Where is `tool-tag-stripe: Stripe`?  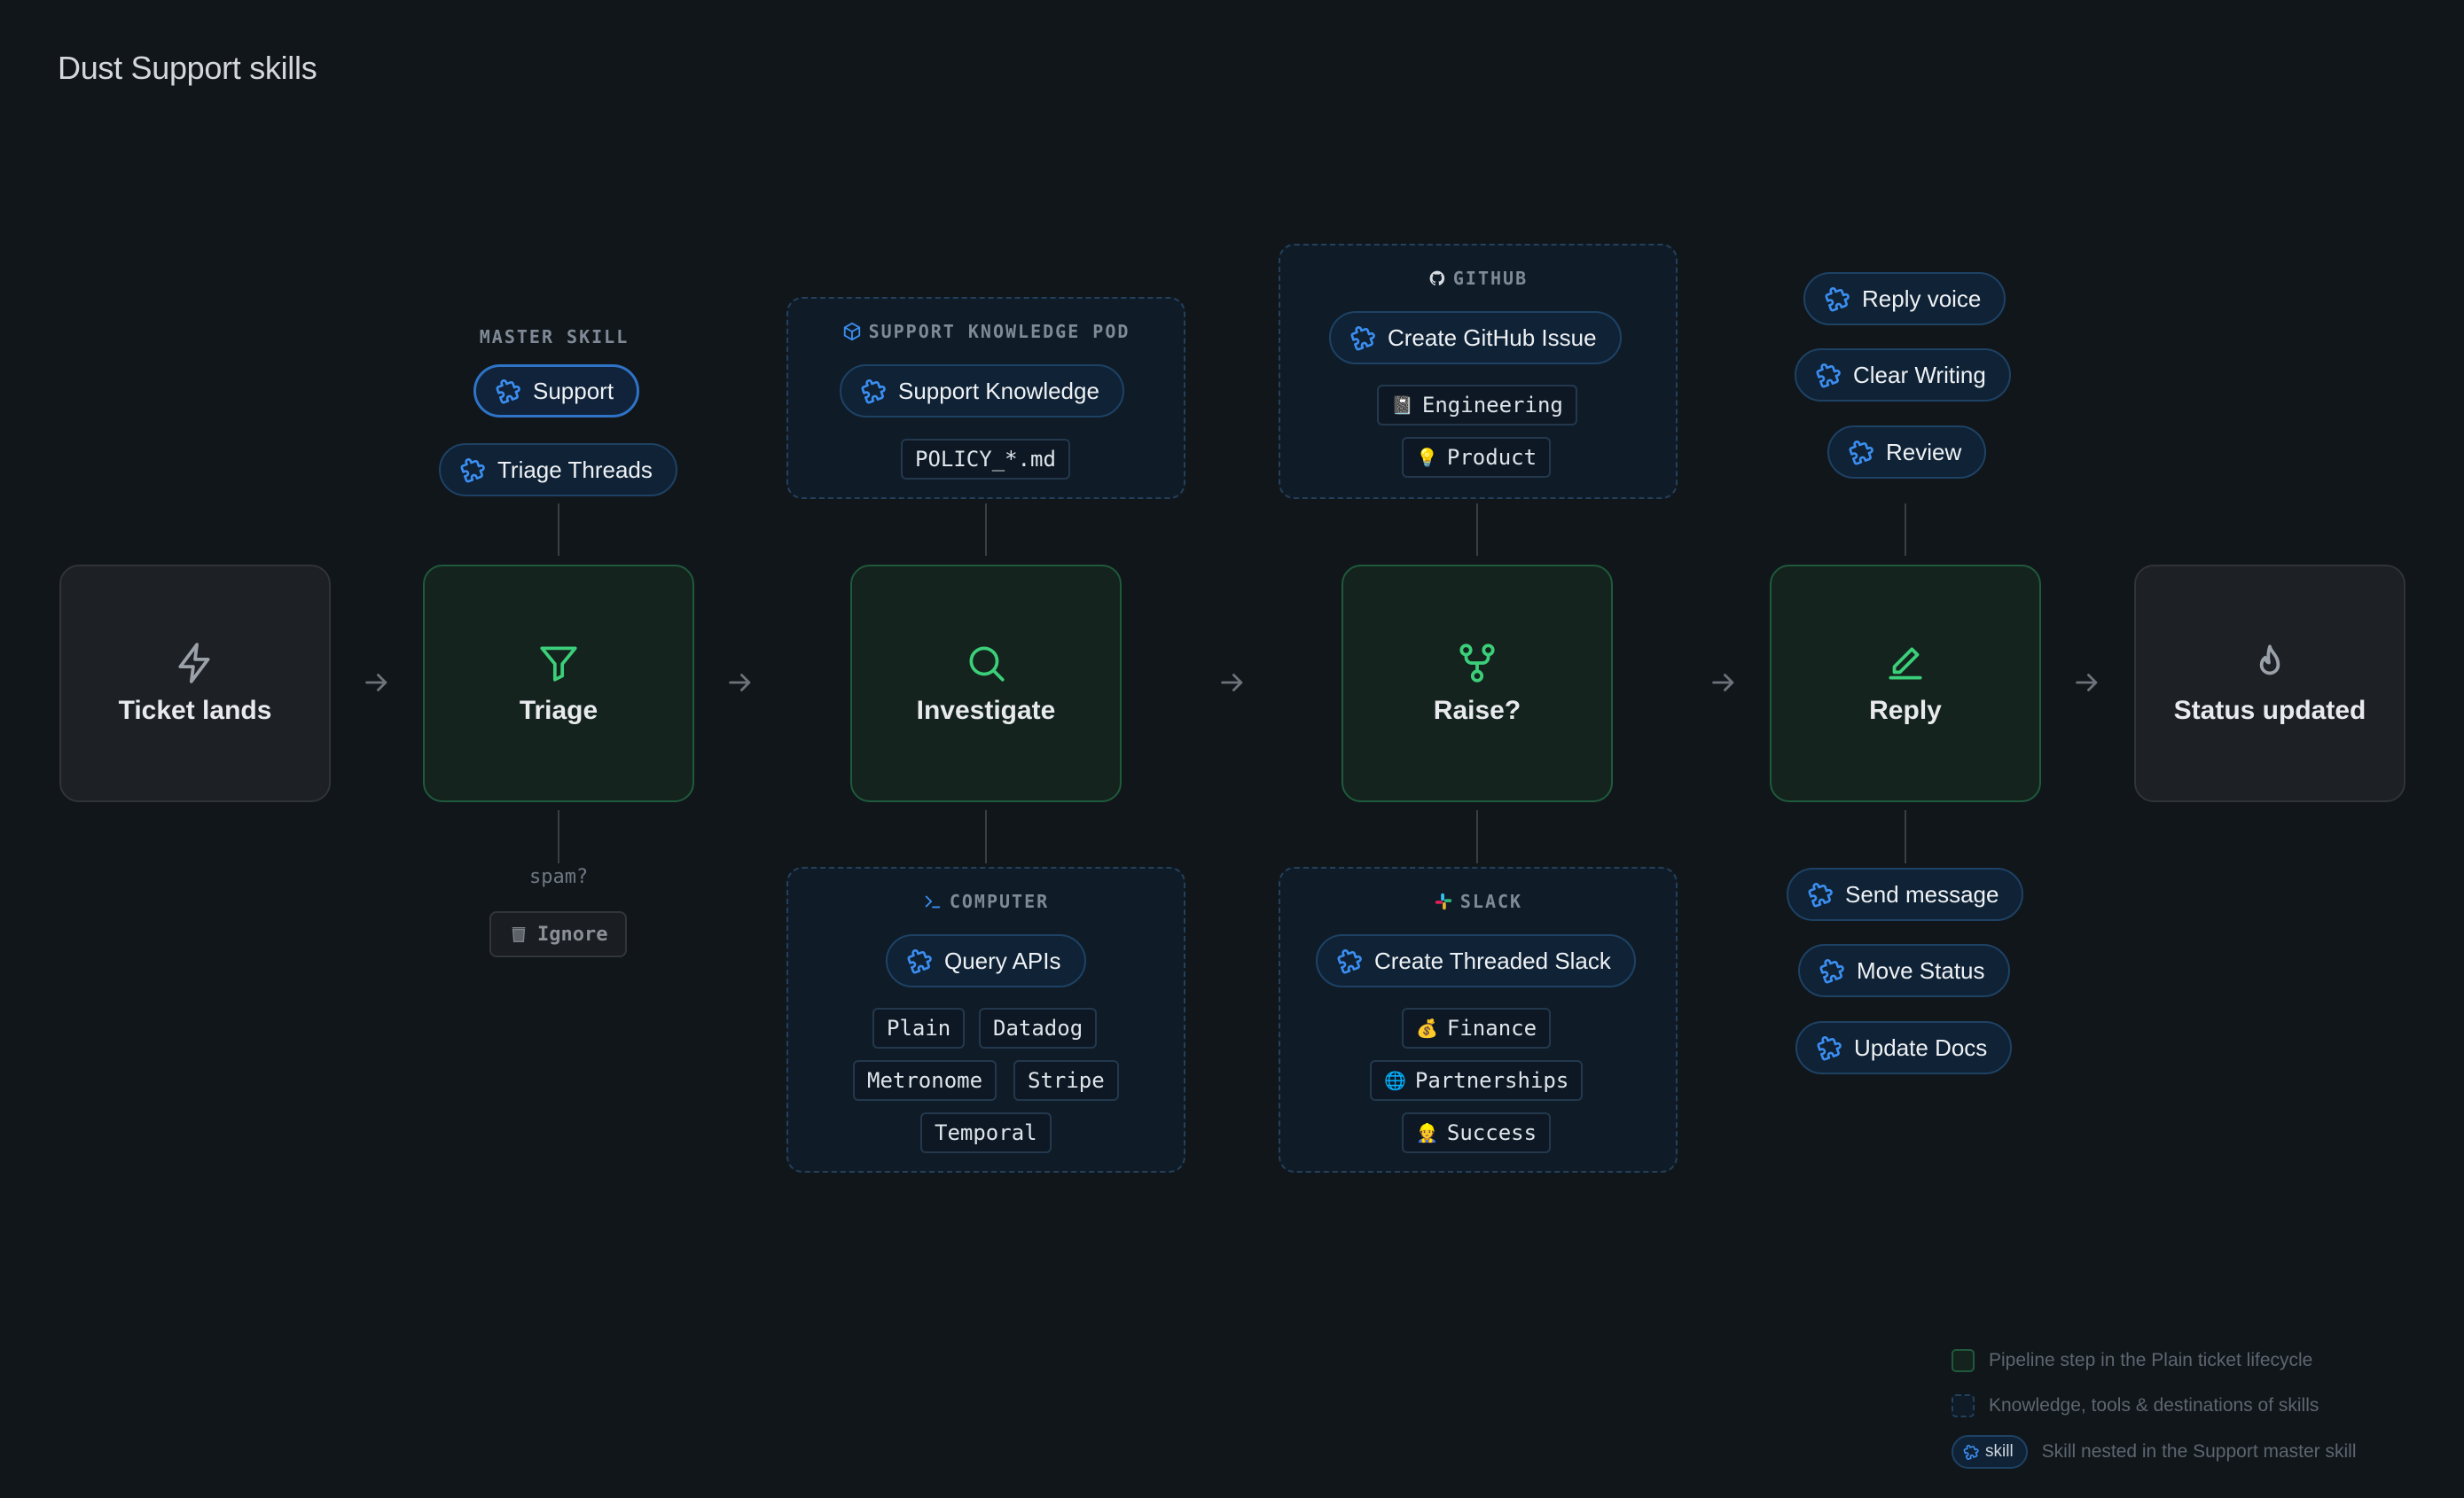
tool-tag-stripe: Stripe is located at coordinates (1066, 1080).